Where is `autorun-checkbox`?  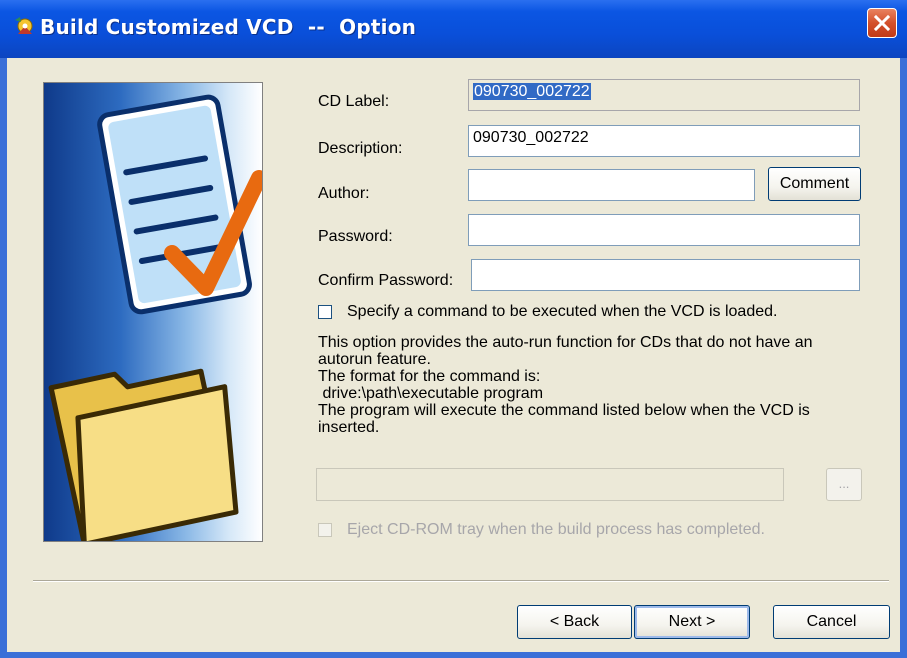
autorun-checkbox is located at coordinates (325, 312).